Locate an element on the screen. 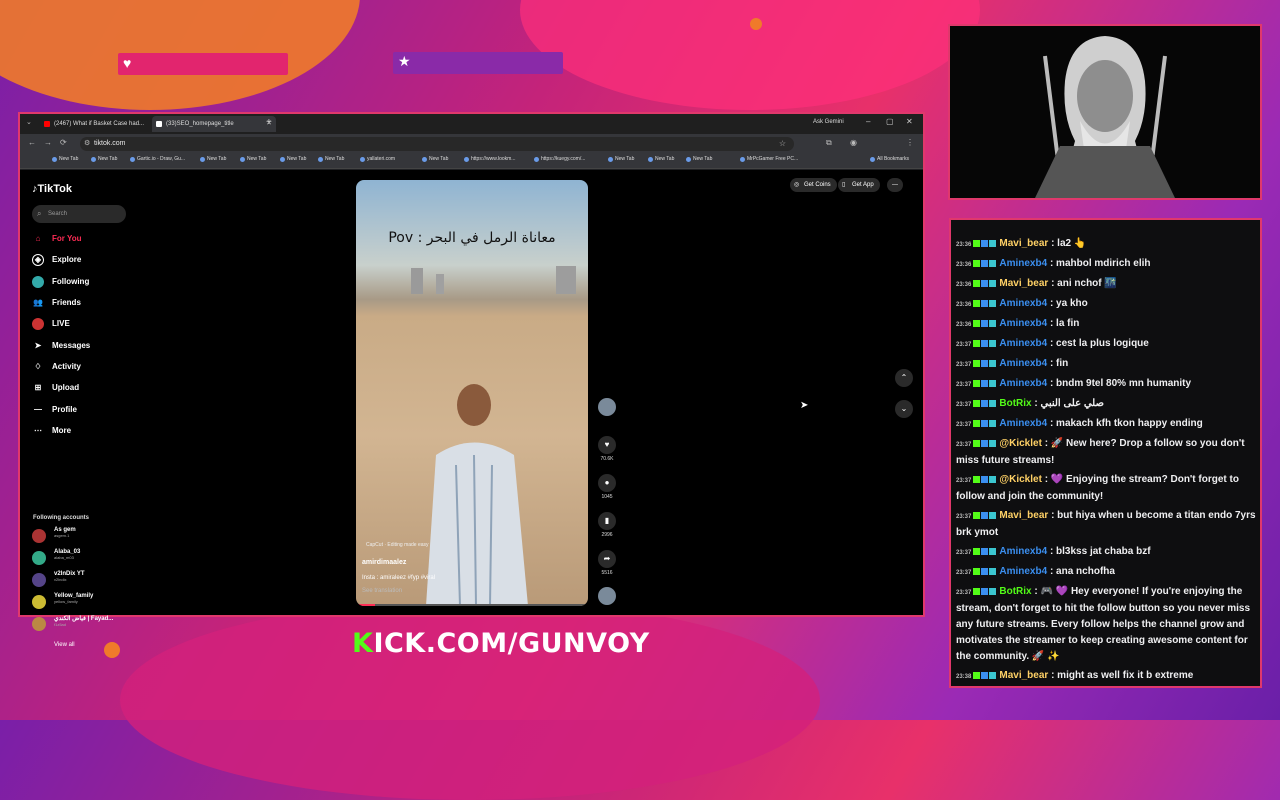 The image size is (1280, 800). live-icon is located at coordinates (38, 324).